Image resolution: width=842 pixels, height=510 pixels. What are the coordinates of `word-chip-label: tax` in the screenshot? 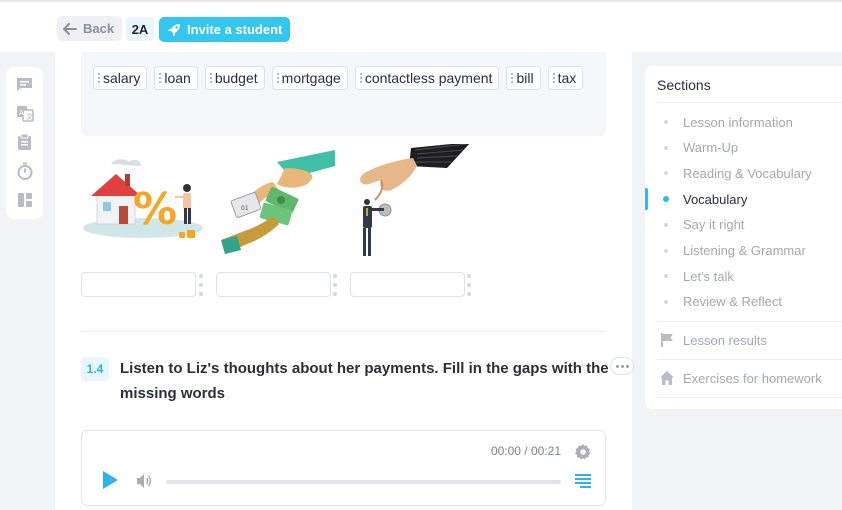 It's located at (567, 78).